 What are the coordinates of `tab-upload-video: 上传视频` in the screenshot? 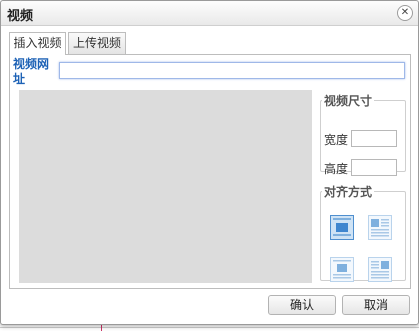 It's located at (97, 43).